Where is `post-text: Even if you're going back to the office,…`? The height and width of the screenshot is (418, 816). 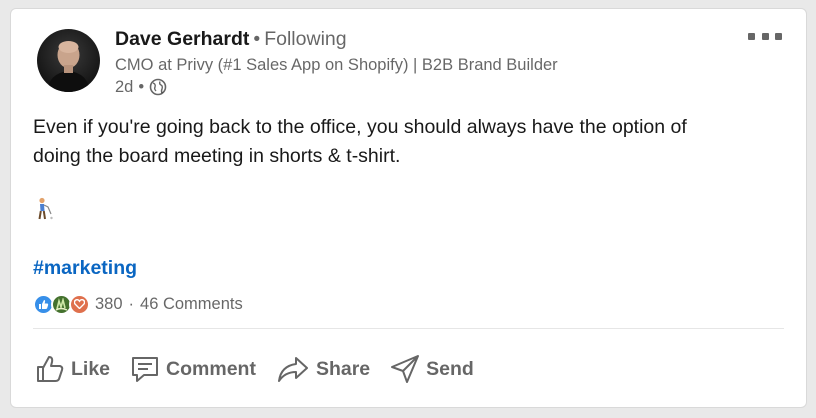
post-text: Even if you're going back to the office,… is located at coordinates (413, 142).